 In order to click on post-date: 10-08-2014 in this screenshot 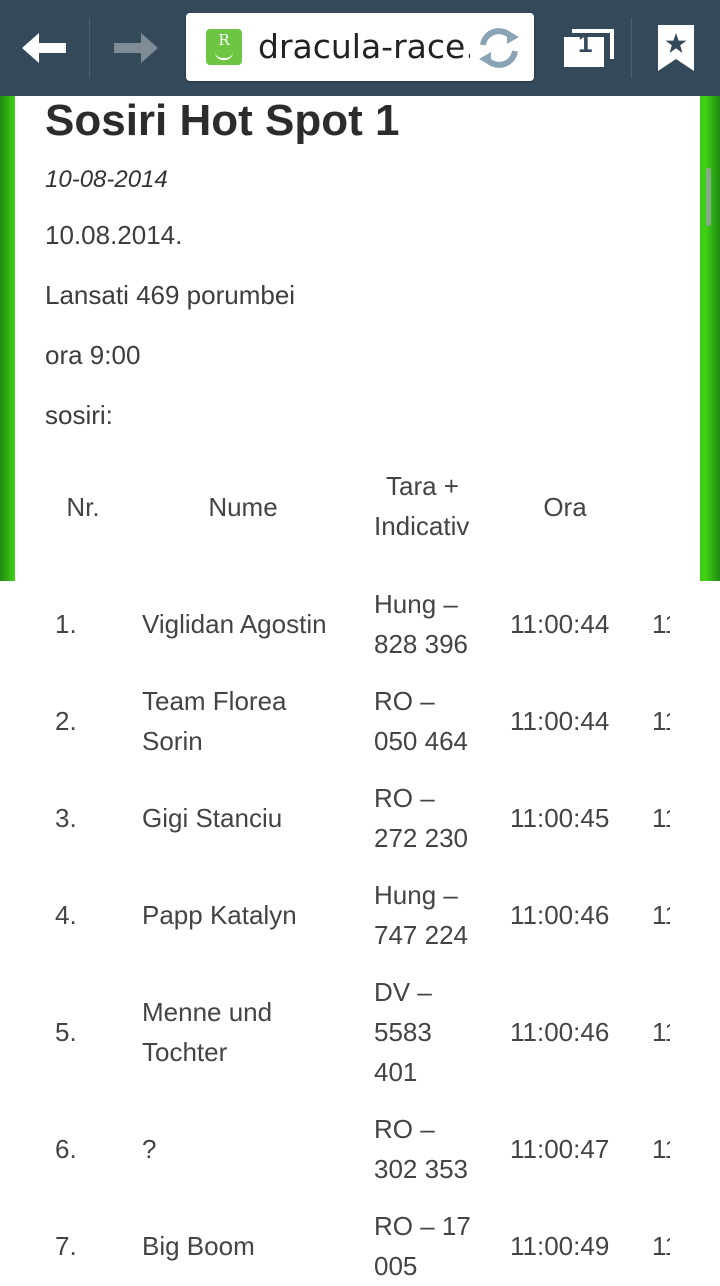, I will do `click(106, 179)`.